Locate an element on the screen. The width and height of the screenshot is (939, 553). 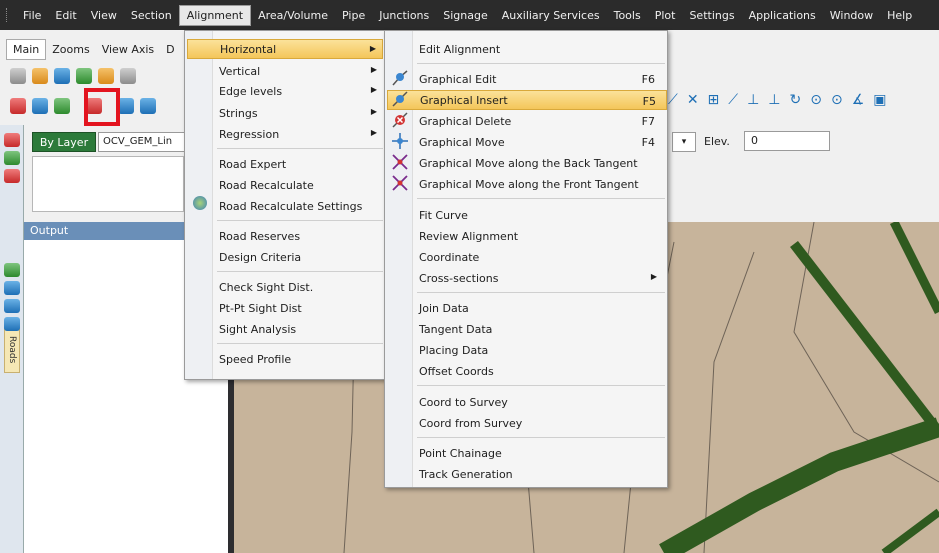
circle-tool-icon: ⊙ is located at coordinates (816, 100).